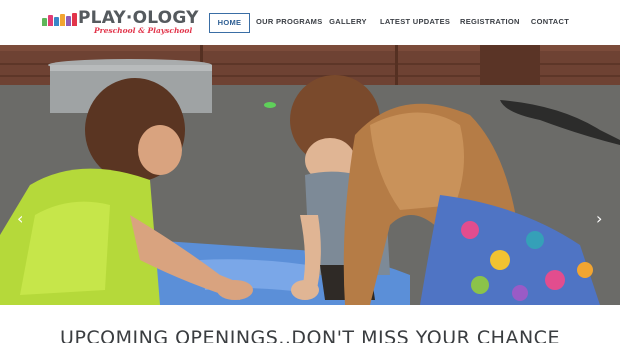 The image size is (620, 343). I want to click on nav-latest-updates: LATEST UPDATES, so click(415, 23).